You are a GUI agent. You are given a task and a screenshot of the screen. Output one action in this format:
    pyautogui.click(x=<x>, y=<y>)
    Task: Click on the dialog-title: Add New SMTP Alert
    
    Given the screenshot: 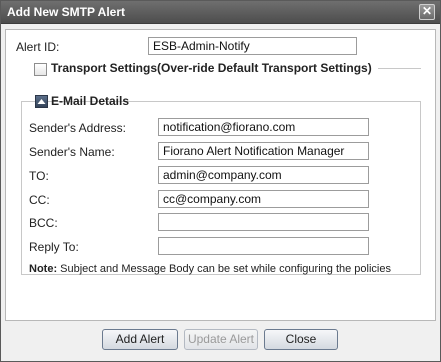 What is the action you would take?
    pyautogui.click(x=66, y=12)
    